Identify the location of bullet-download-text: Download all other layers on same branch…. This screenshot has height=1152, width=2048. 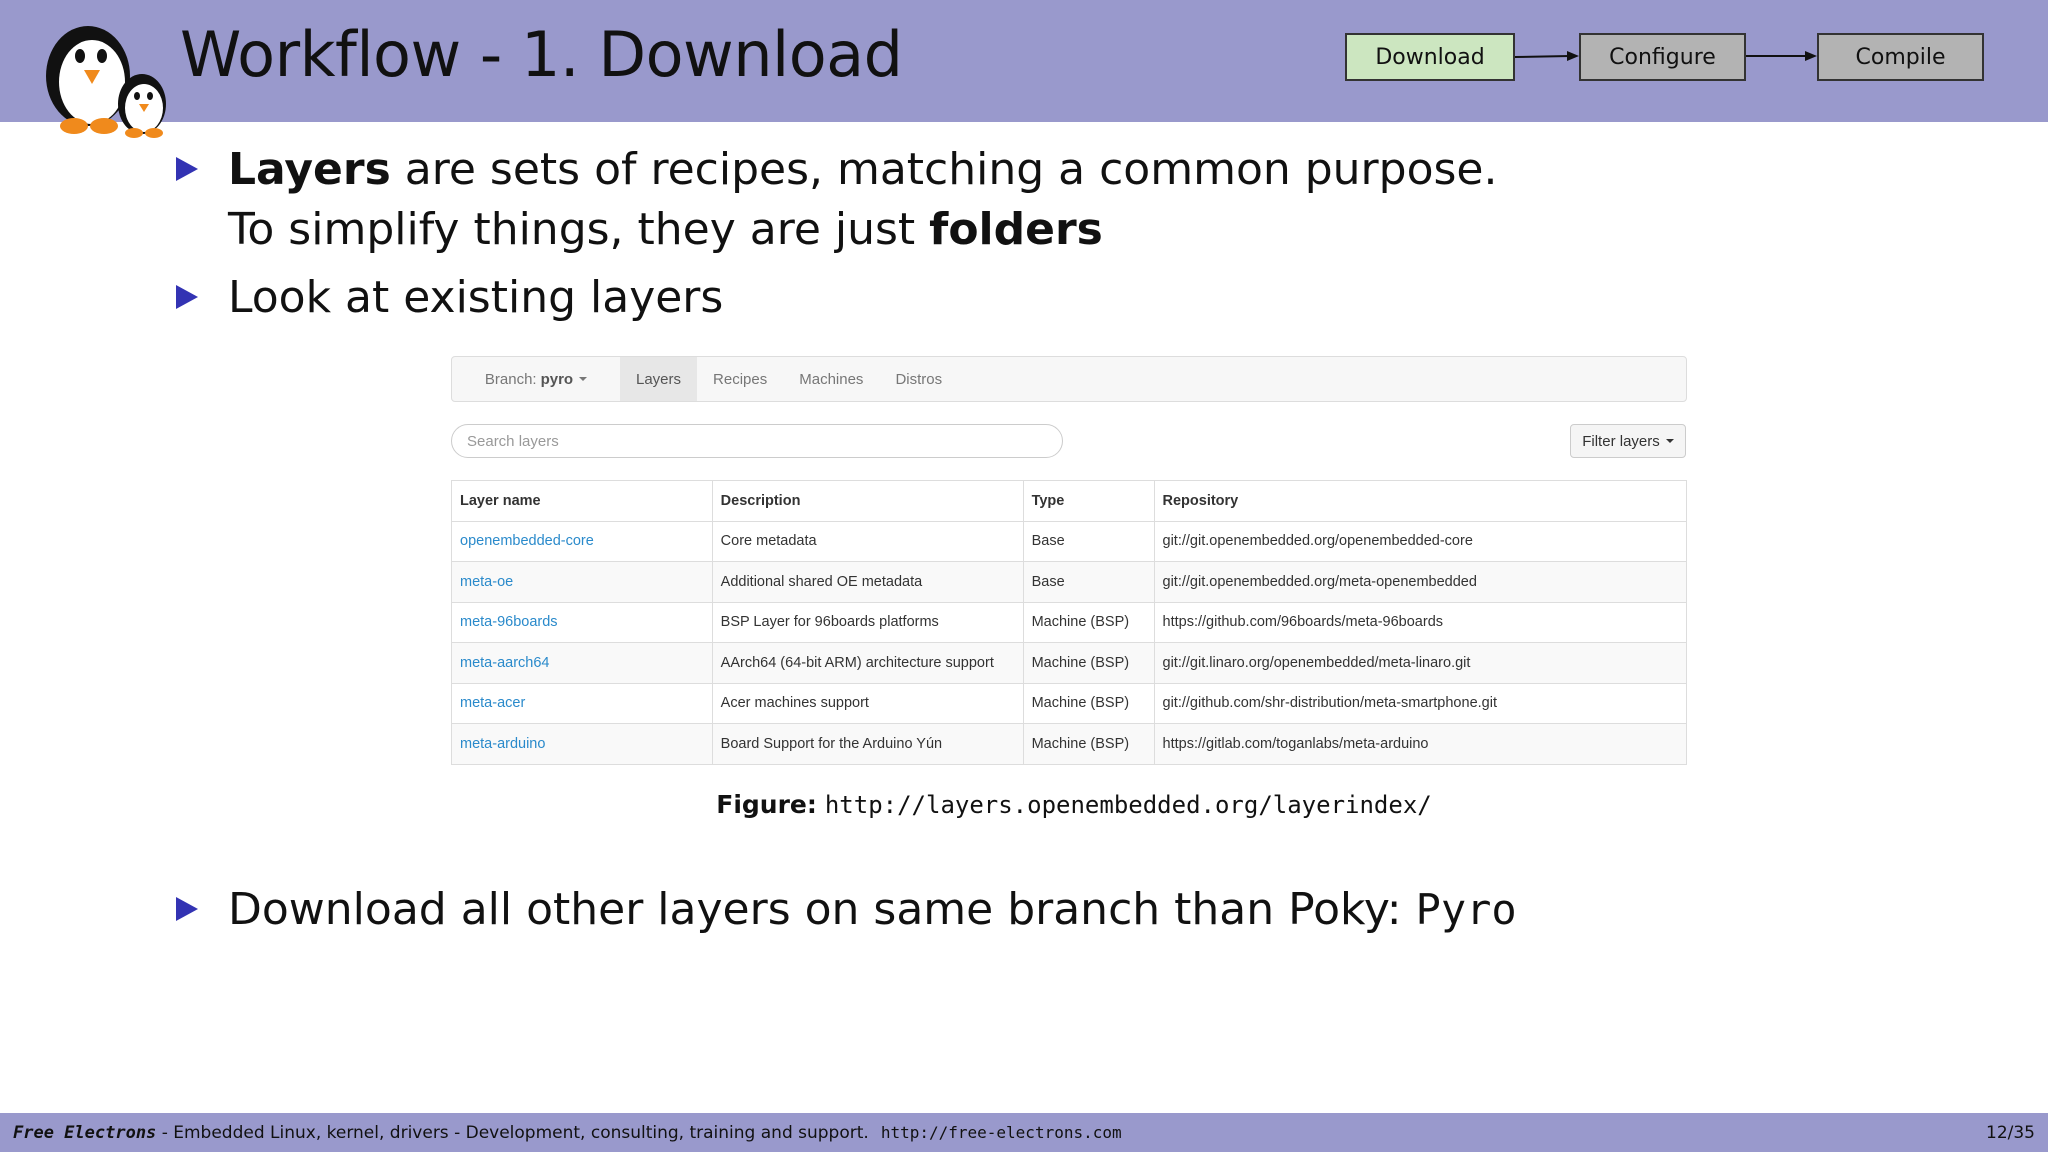
(822, 909).